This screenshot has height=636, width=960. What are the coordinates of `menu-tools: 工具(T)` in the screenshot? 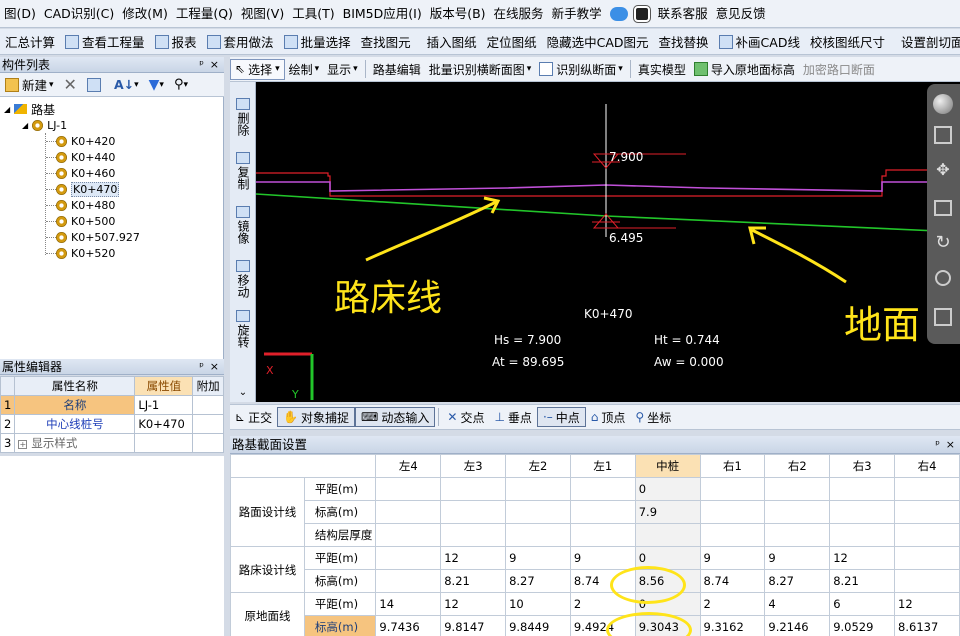 It's located at (313, 13).